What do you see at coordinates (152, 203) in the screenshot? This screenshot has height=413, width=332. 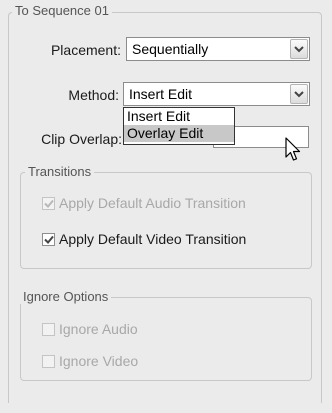 I see `default-audio-transition-label: Apply Default Audio Transition` at bounding box center [152, 203].